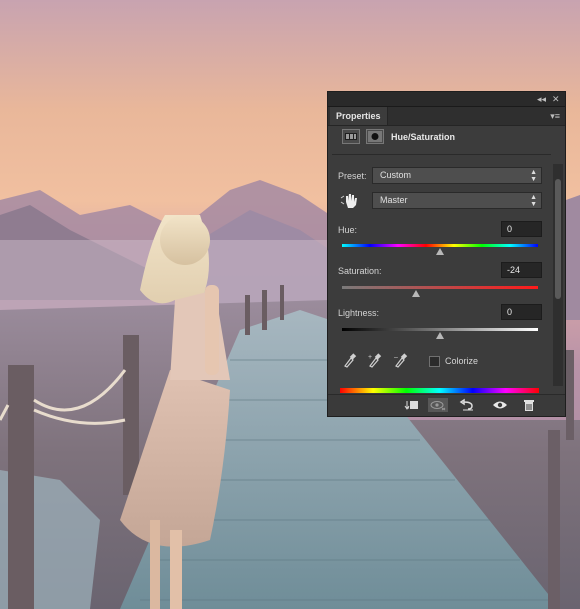  What do you see at coordinates (439, 390) in the screenshot?
I see `color-spectrum-bar` at bounding box center [439, 390].